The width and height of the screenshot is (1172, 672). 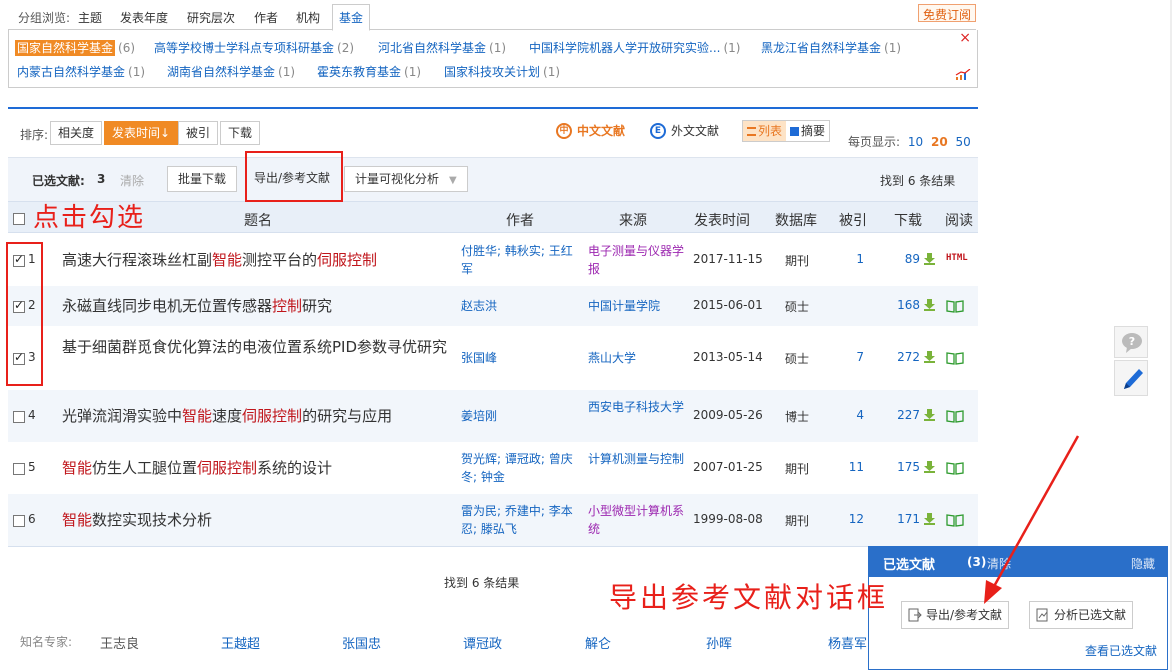 What do you see at coordinates (260, 416) in the screenshot?
I see `result-title-link: 光弹流润滑实验中智能速度伺服控制的研究与应用` at bounding box center [260, 416].